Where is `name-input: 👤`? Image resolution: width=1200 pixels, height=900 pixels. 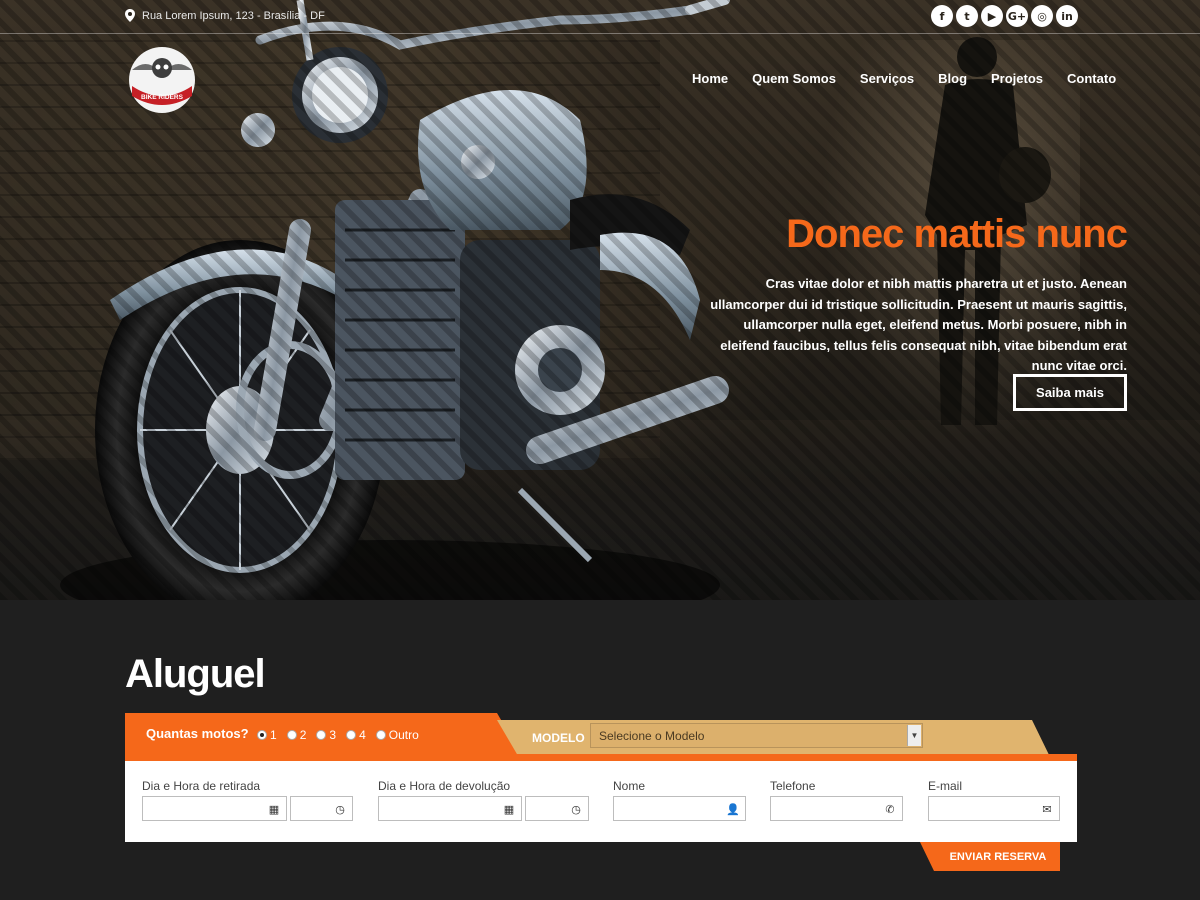
name-input: 👤 is located at coordinates (679, 808).